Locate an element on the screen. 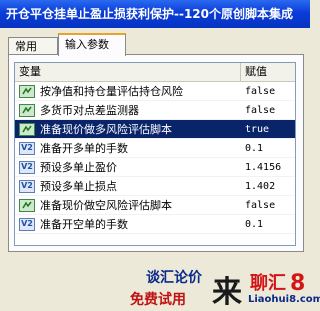  table-row: V2 准备开多单的手数 0.1 is located at coordinates (155, 148).